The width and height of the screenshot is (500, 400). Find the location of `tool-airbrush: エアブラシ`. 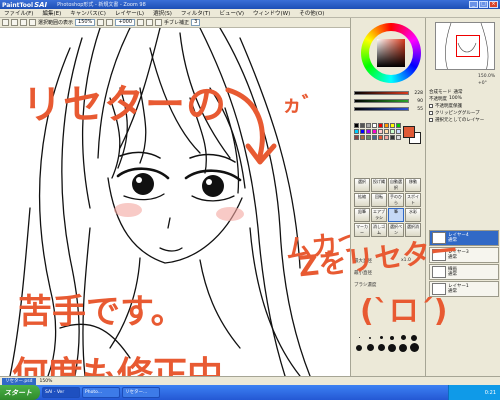

tool-airbrush: エアブラシ is located at coordinates (379, 215).